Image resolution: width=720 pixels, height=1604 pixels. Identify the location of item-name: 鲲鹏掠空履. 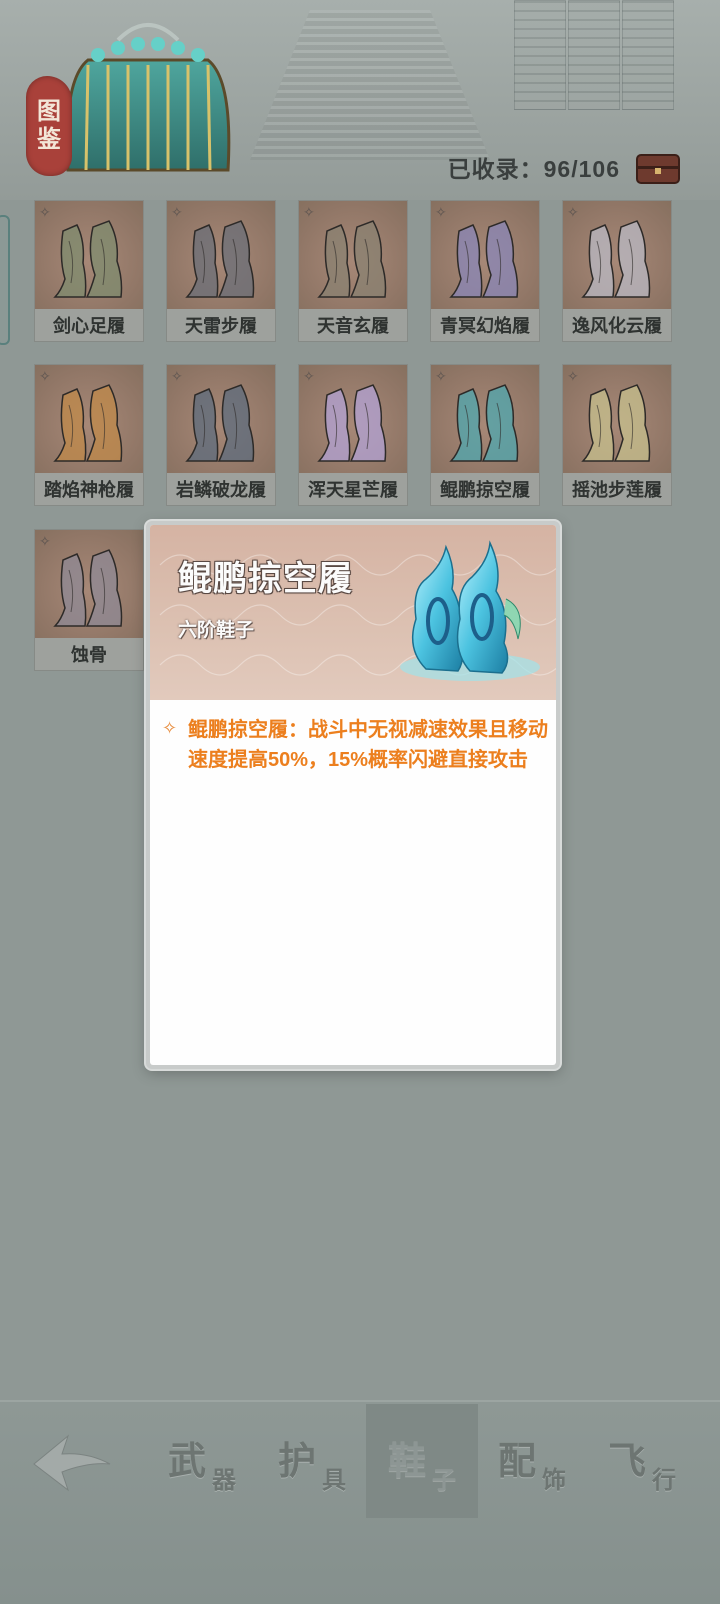
(485, 490).